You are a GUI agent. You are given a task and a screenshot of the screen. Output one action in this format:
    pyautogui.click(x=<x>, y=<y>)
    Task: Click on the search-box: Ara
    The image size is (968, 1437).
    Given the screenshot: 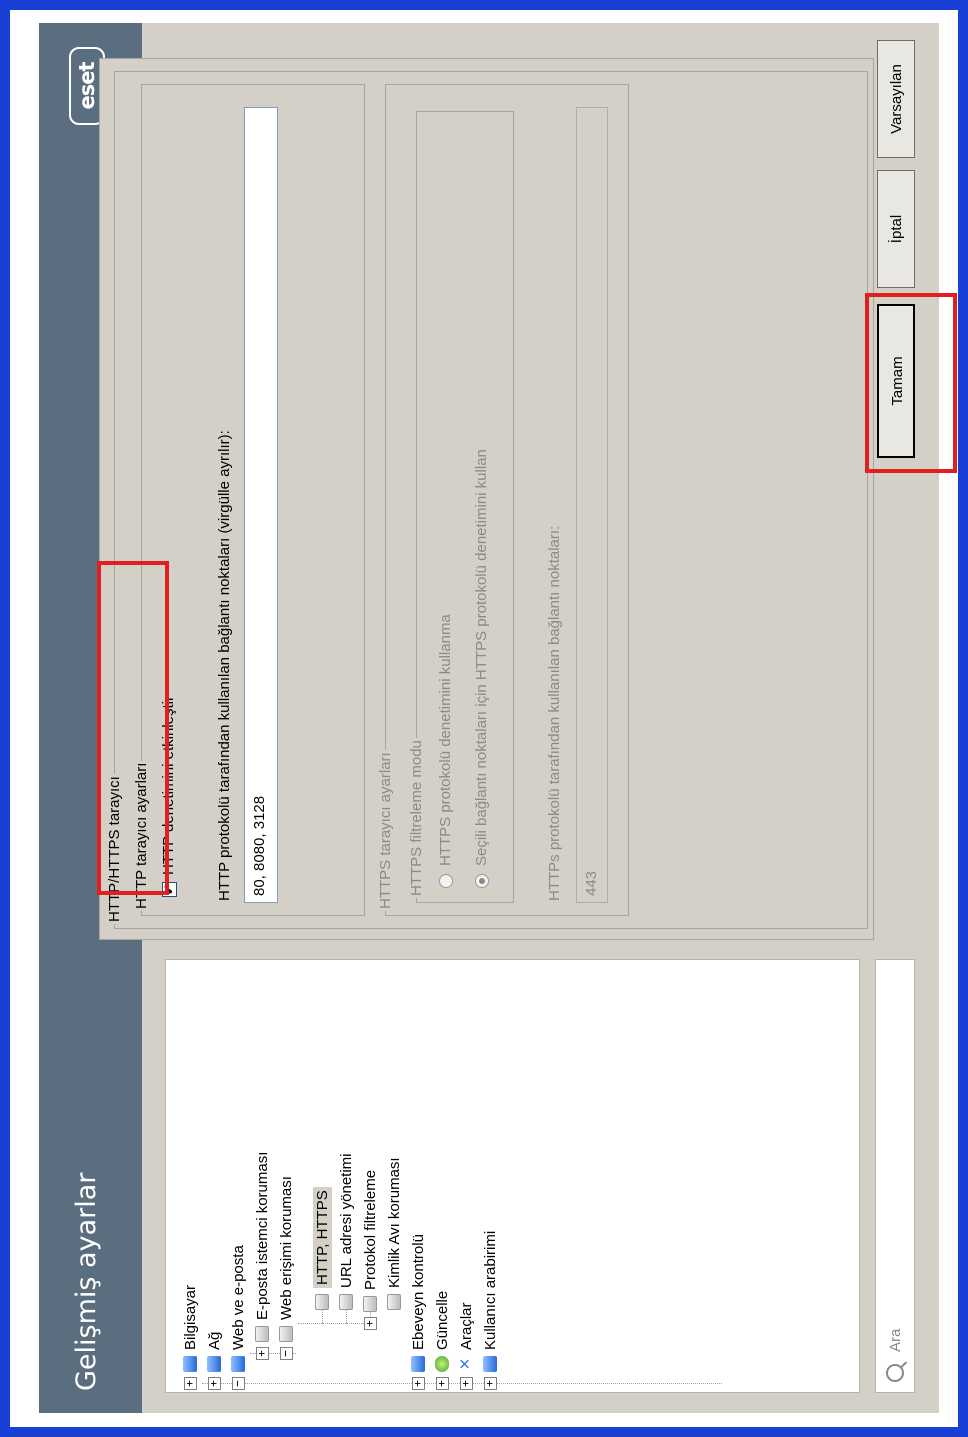 What is the action you would take?
    pyautogui.click(x=895, y=1176)
    